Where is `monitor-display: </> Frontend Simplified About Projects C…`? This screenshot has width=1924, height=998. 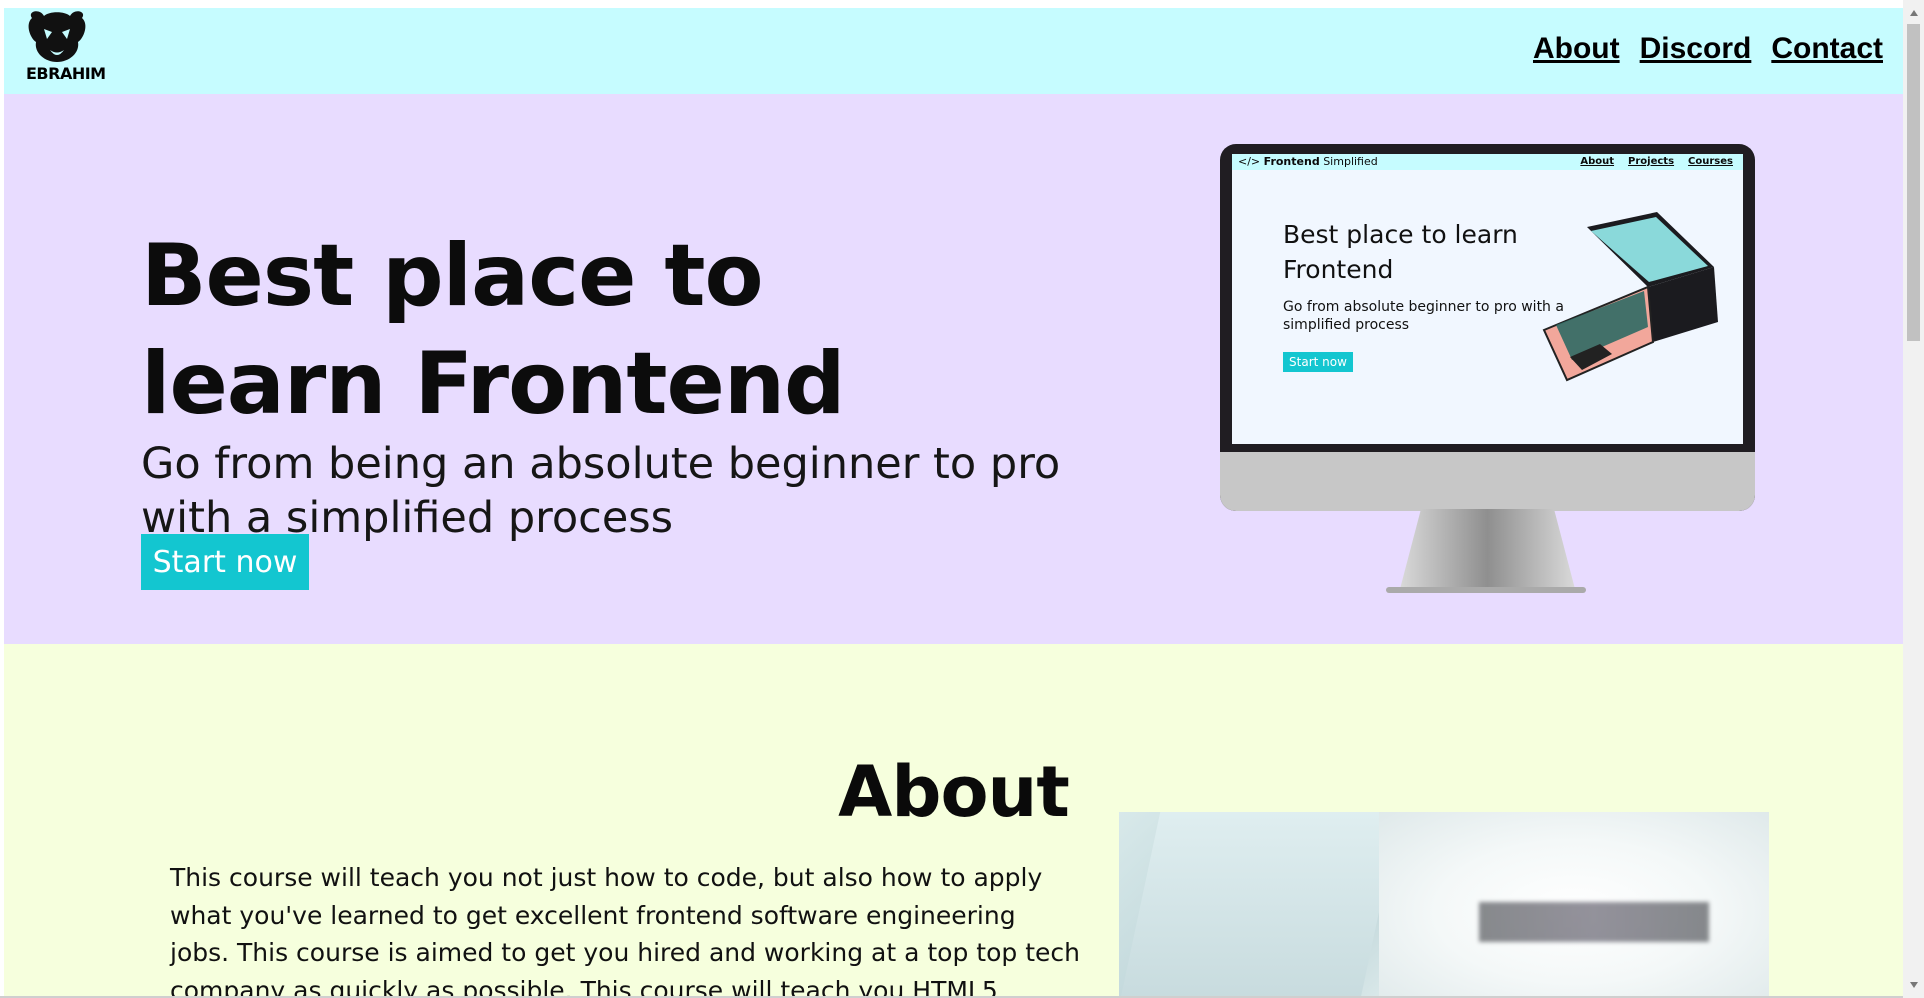 monitor-display: </> Frontend Simplified About Projects C… is located at coordinates (1487, 299).